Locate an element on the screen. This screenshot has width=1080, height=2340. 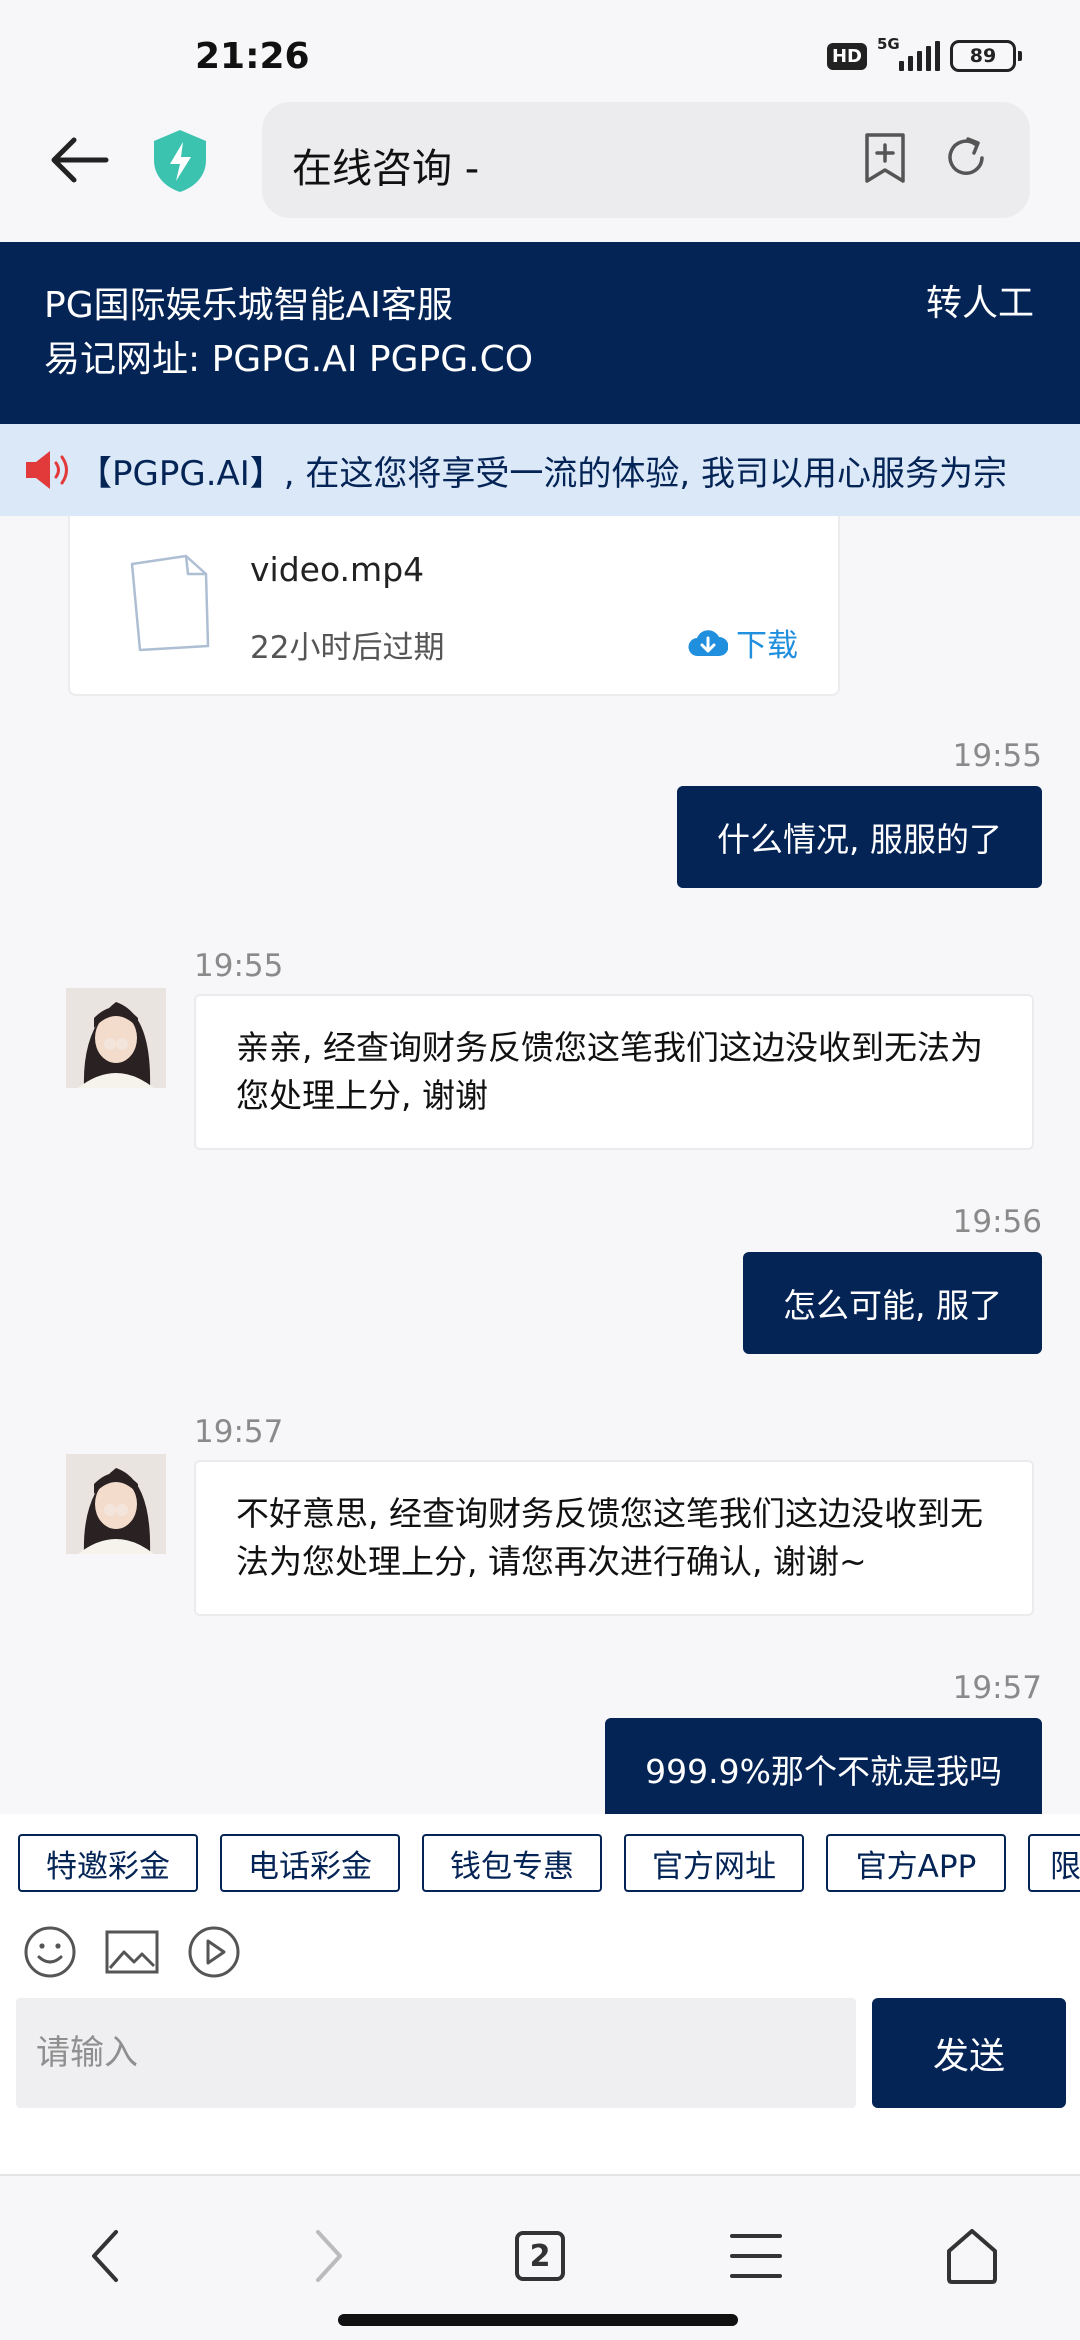
menu-icon is located at coordinates (756, 2256).